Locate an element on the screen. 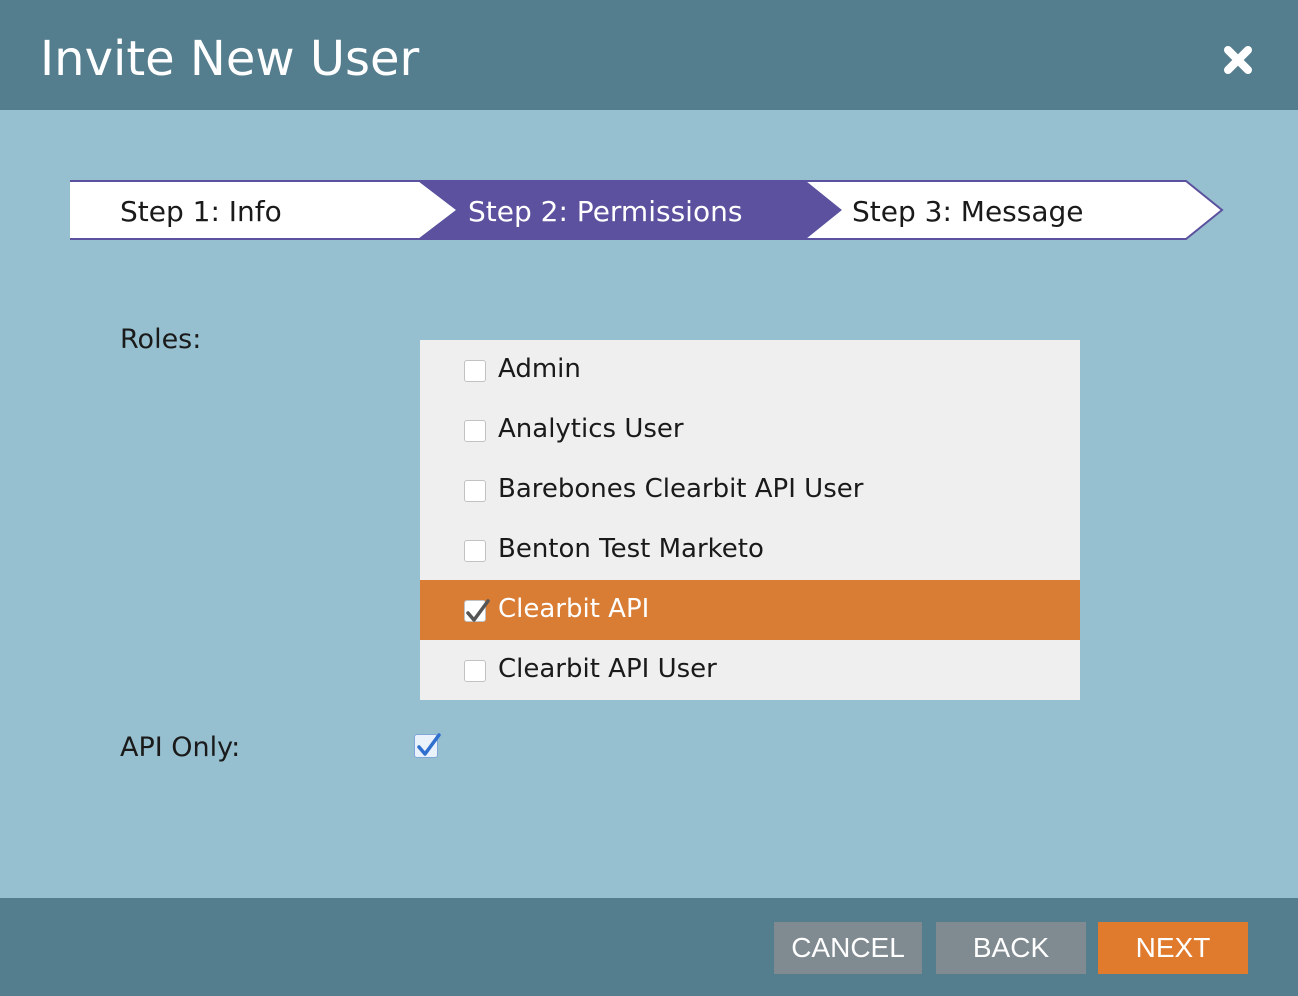  step-3-label: Step 3: Message is located at coordinates (968, 211).